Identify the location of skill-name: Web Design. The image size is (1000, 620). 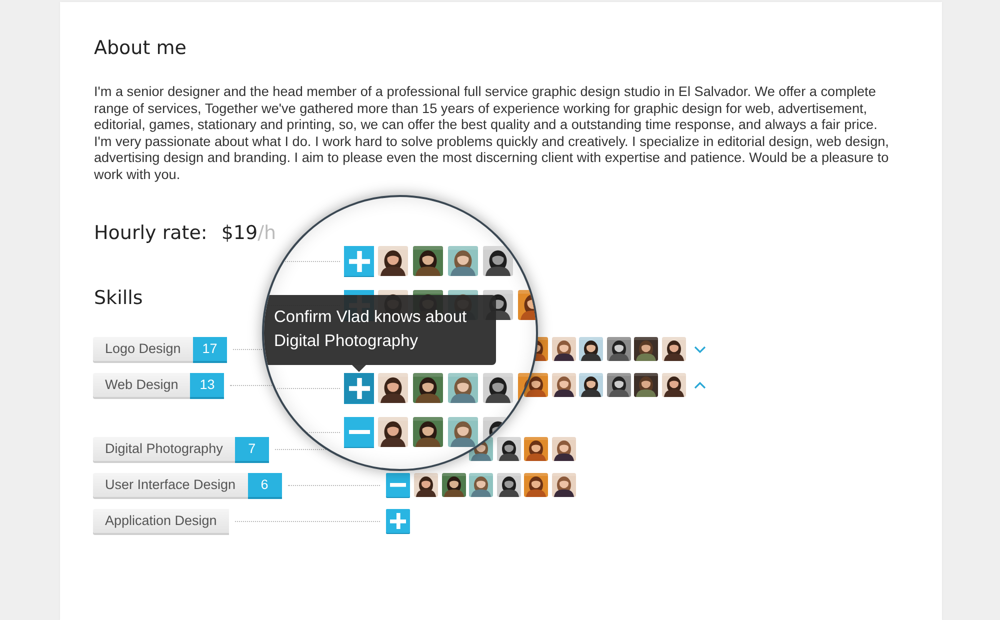
(141, 385).